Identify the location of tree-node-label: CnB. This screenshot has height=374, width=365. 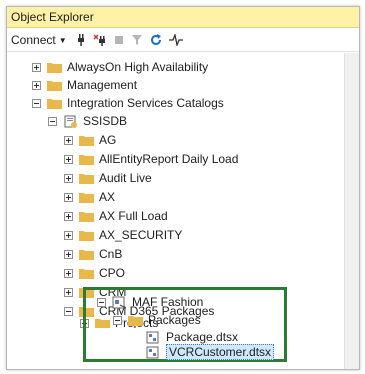
(111, 254).